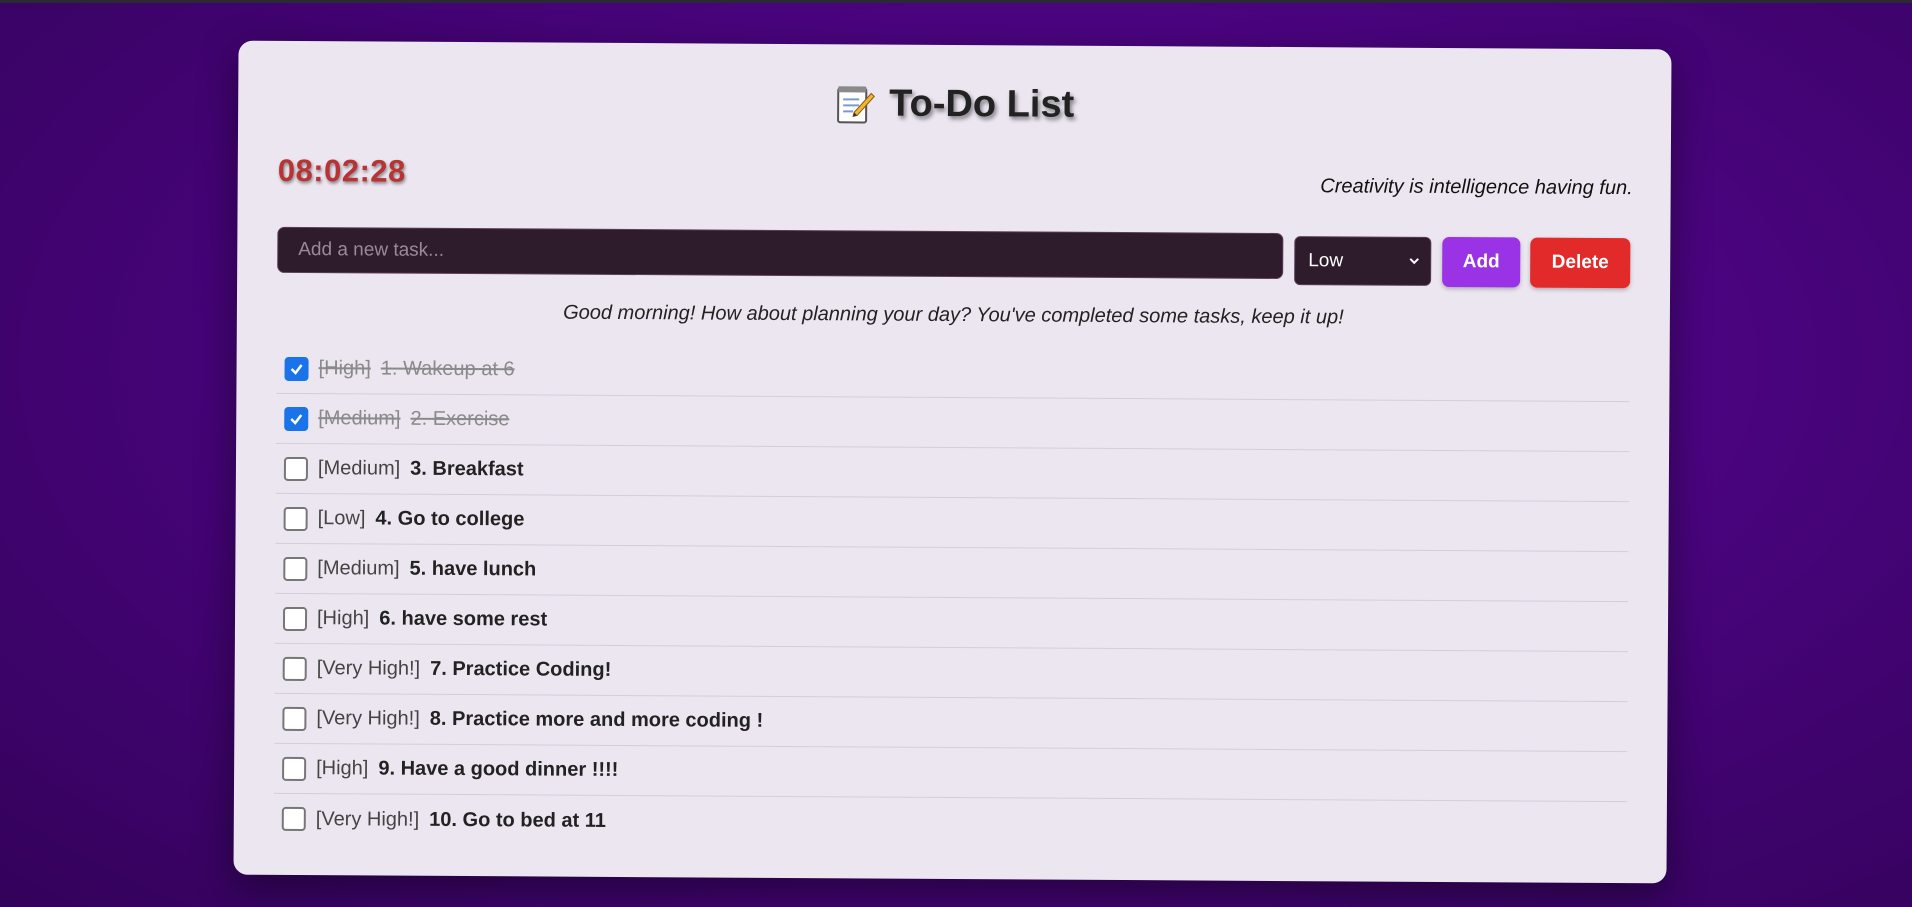  Describe the element at coordinates (956, 1) in the screenshot. I see `browser-top-edge` at that location.